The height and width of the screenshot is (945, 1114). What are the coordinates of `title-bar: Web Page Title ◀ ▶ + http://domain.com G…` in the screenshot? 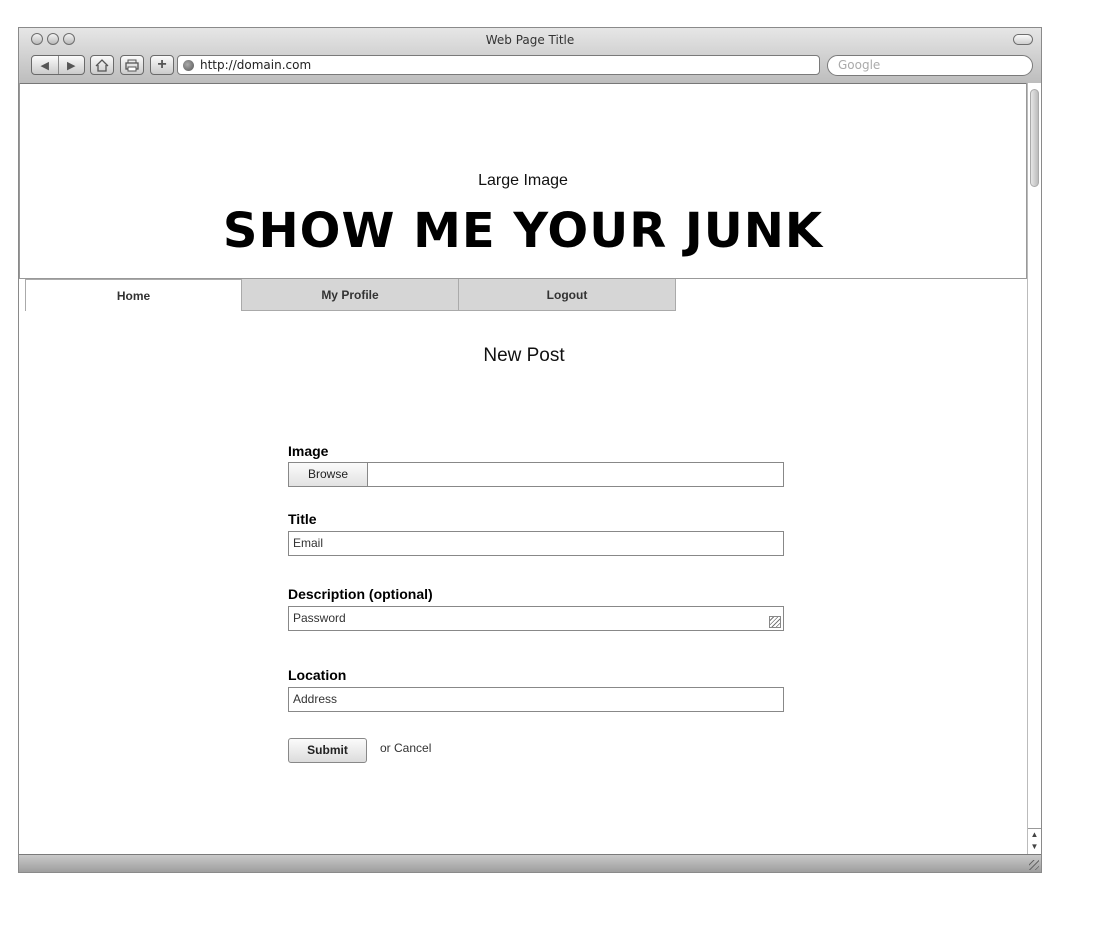 It's located at (530, 56).